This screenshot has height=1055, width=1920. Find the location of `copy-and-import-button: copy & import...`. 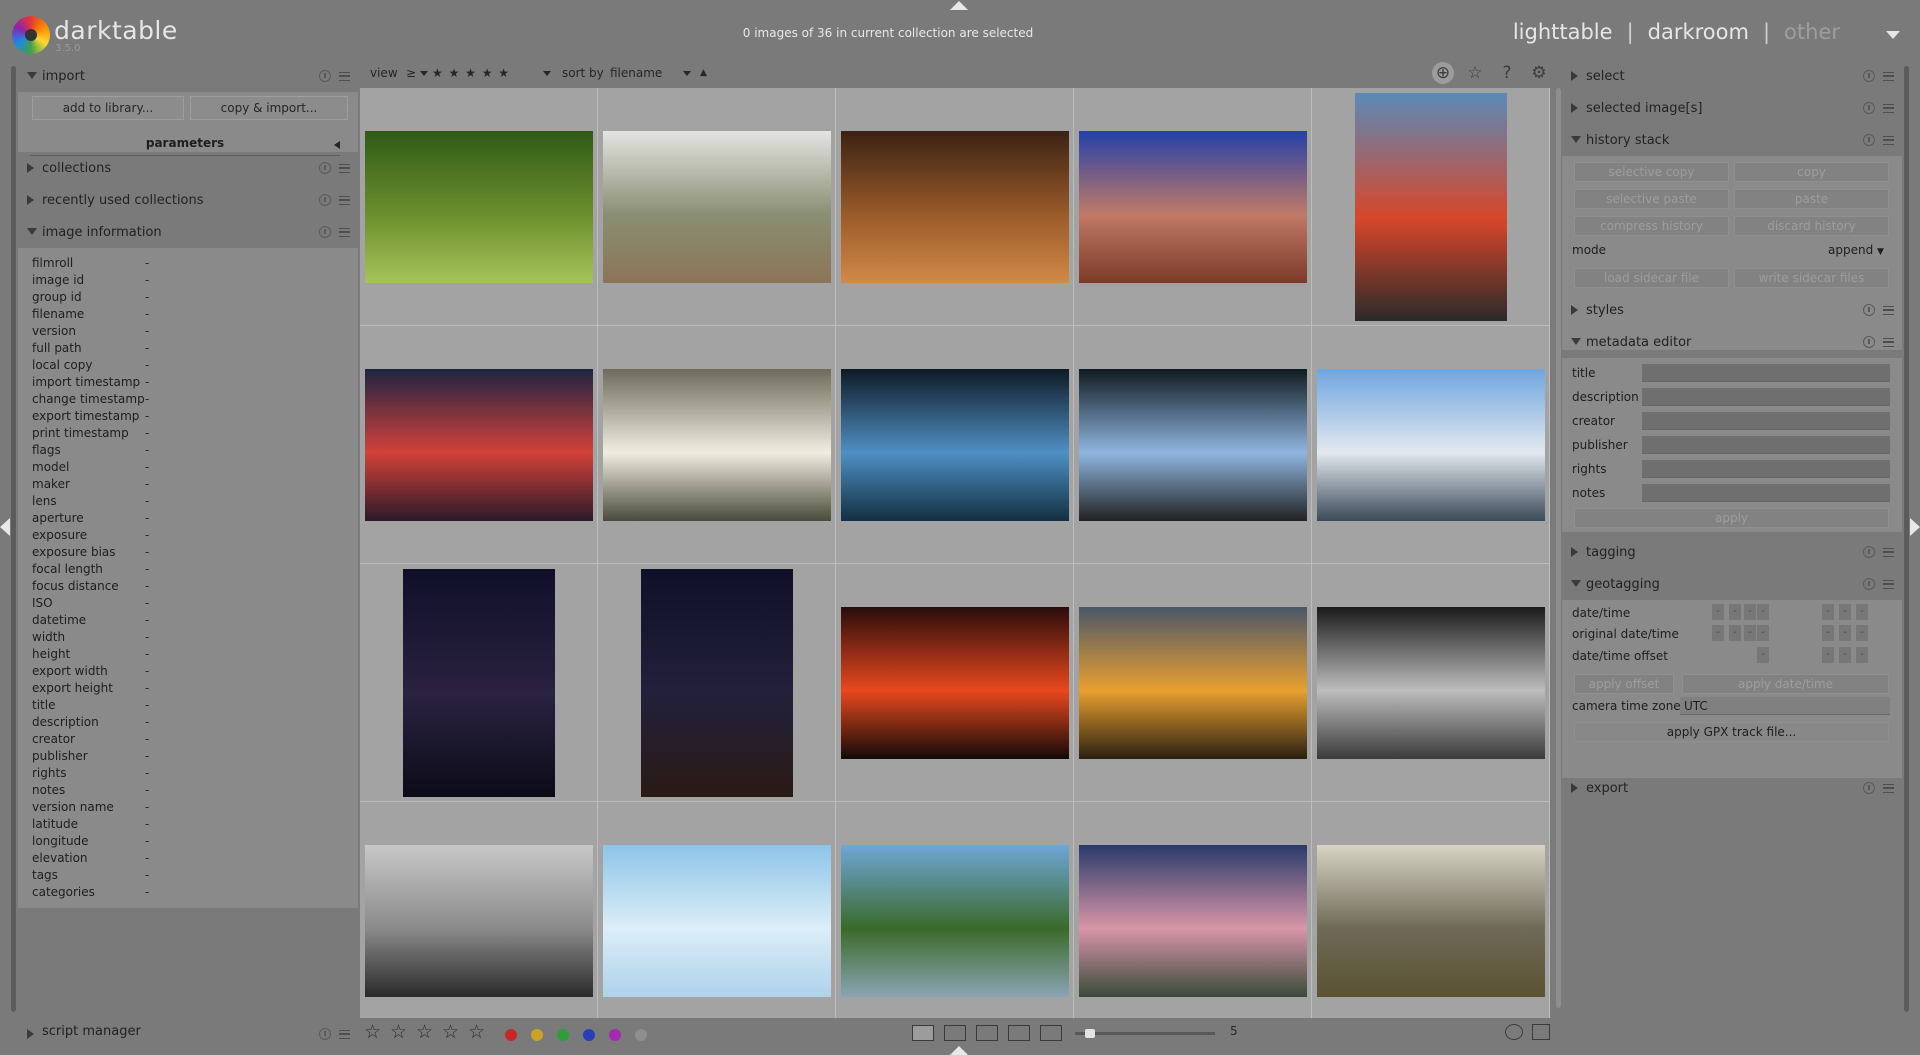

copy-and-import-button: copy & import... is located at coordinates (269, 108).